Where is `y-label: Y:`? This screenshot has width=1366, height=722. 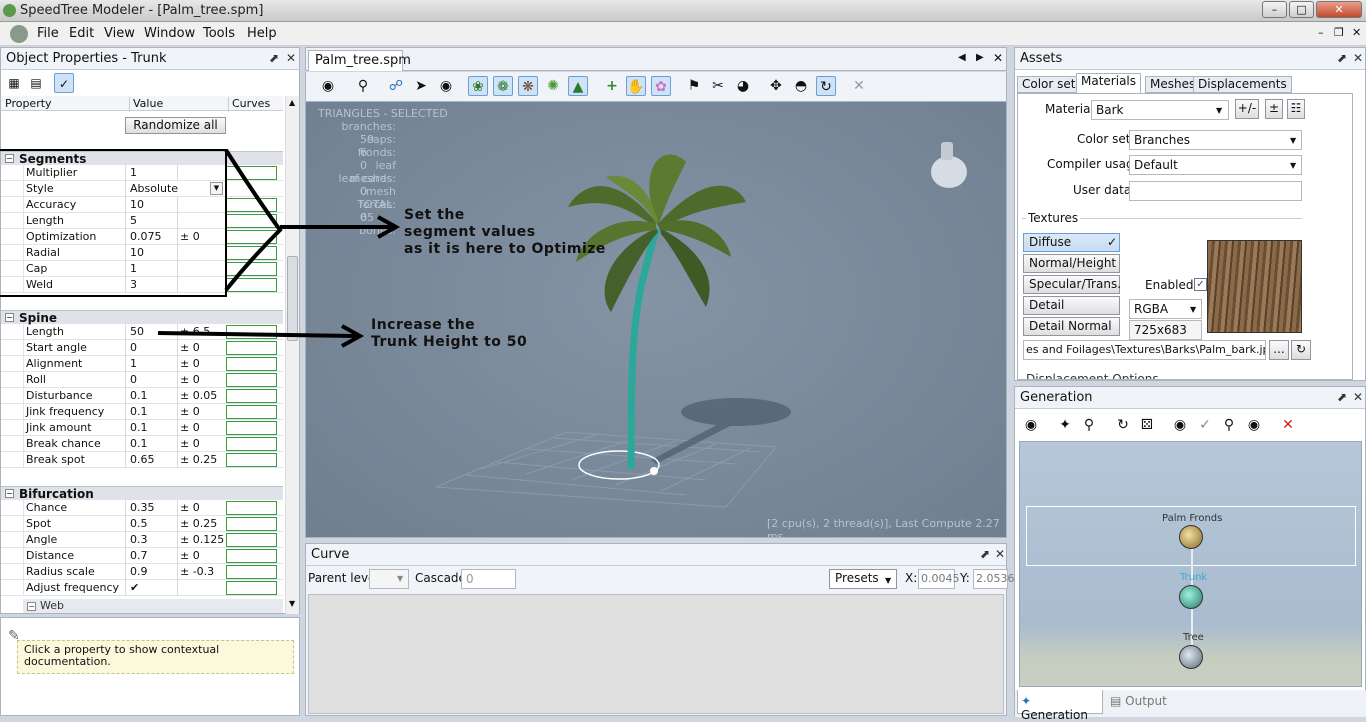 y-label: Y: is located at coordinates (965, 578).